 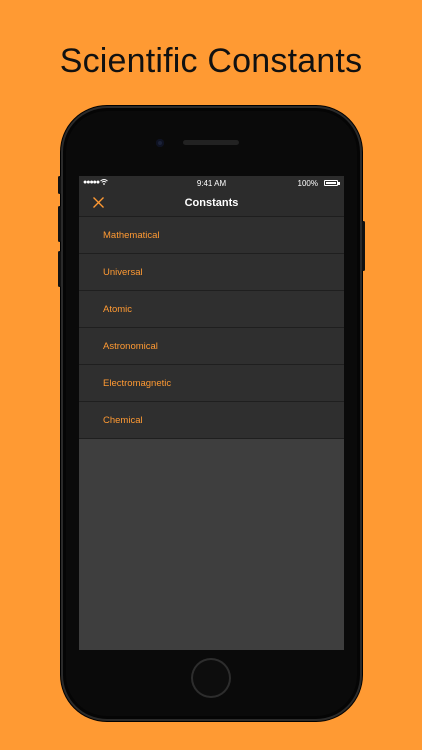 What do you see at coordinates (123, 420) in the screenshot?
I see `category-label: Chemical` at bounding box center [123, 420].